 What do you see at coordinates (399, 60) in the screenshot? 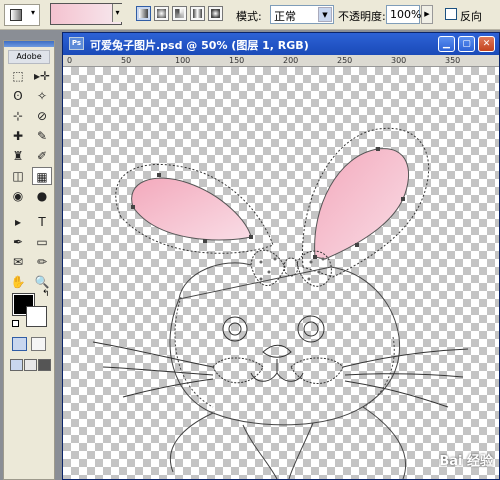
I see `ruler-tick-label: 300` at bounding box center [399, 60].